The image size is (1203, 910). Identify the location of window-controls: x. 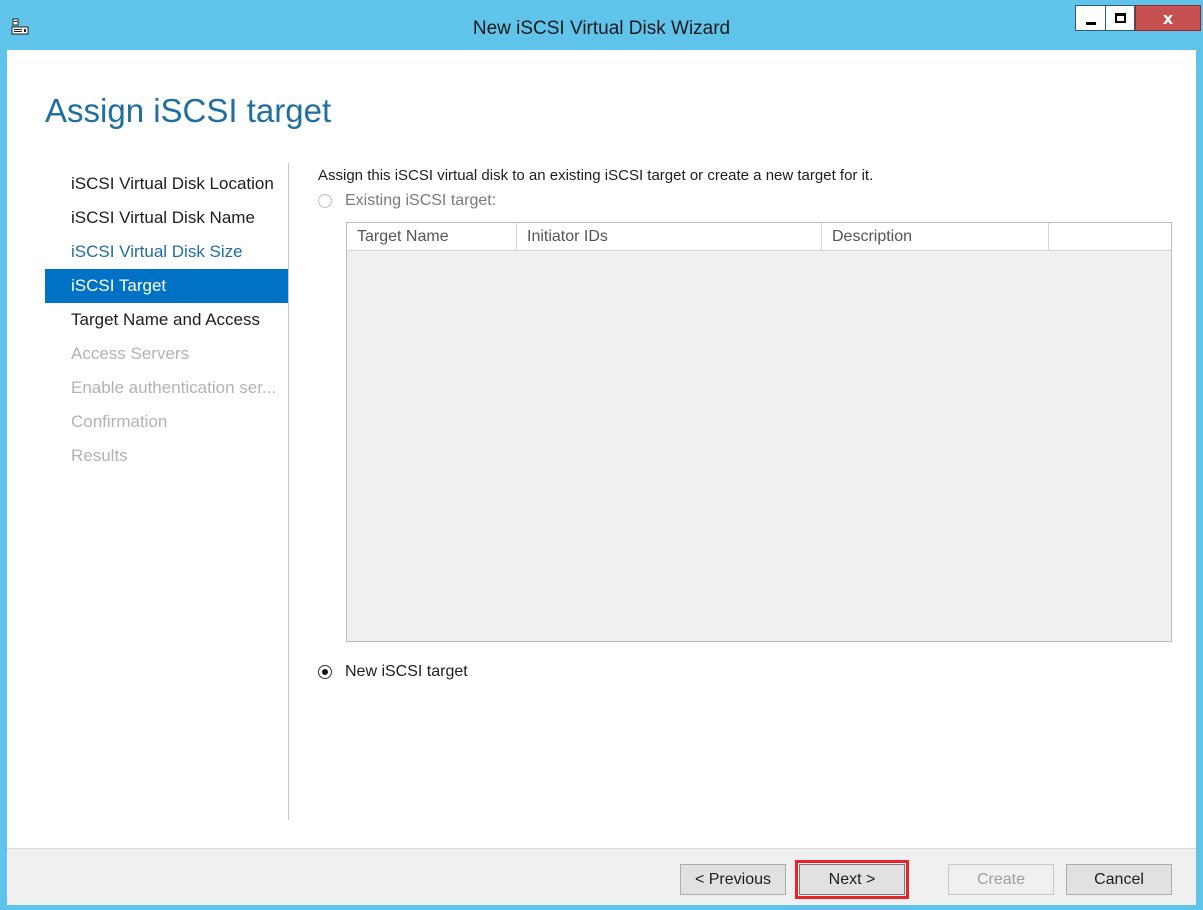
(1138, 18).